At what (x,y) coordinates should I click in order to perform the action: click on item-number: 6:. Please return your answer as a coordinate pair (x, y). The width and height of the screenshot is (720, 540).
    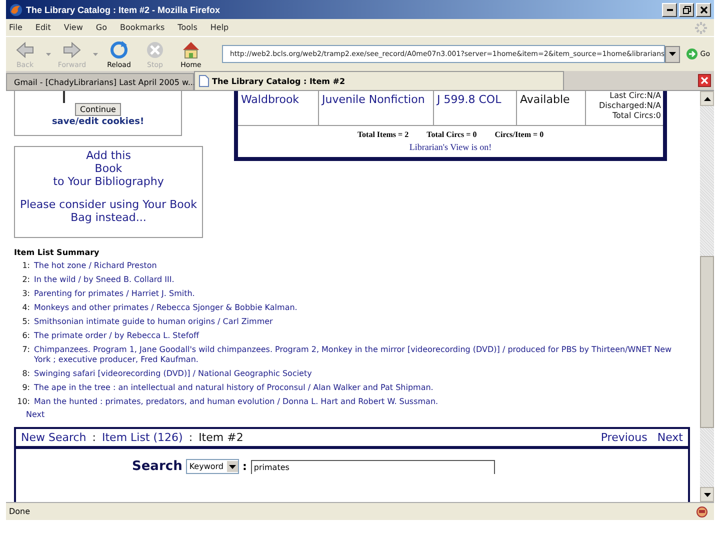
    Looking at the image, I should click on (25, 336).